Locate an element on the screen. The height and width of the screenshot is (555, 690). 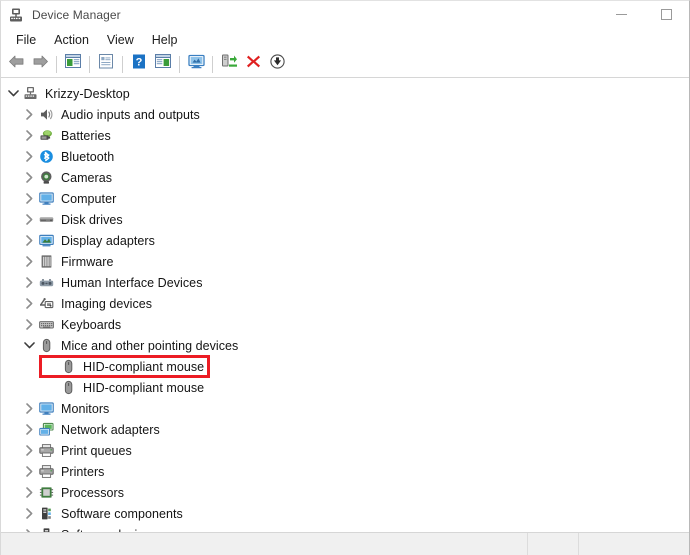
uninstall-device-button is located at coordinates (253, 64).